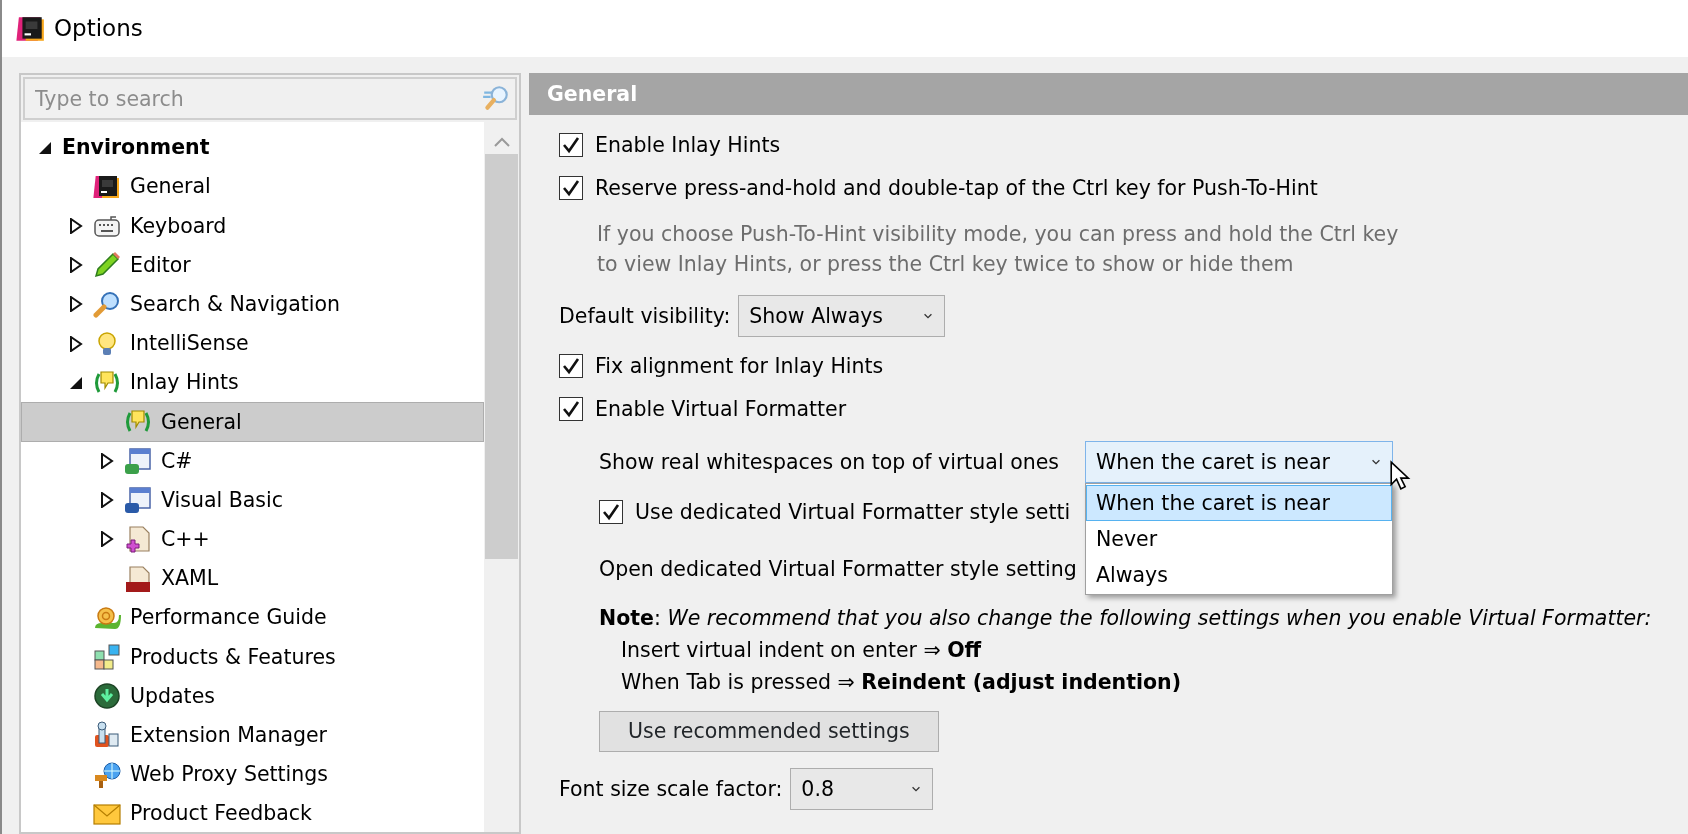  Describe the element at coordinates (801, 650) in the screenshot. I see `recommendation-text: Insert virtual indent on enter ⇒ Off` at that location.